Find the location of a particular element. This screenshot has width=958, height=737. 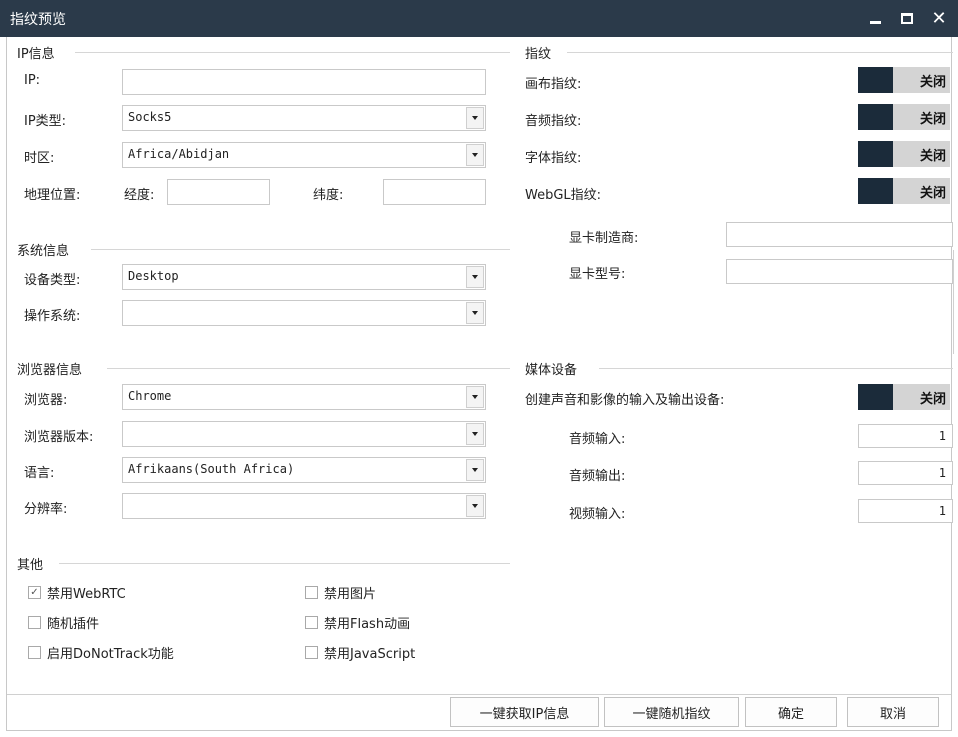

webgl-fp-state: 关闭 is located at coordinates (932, 193).